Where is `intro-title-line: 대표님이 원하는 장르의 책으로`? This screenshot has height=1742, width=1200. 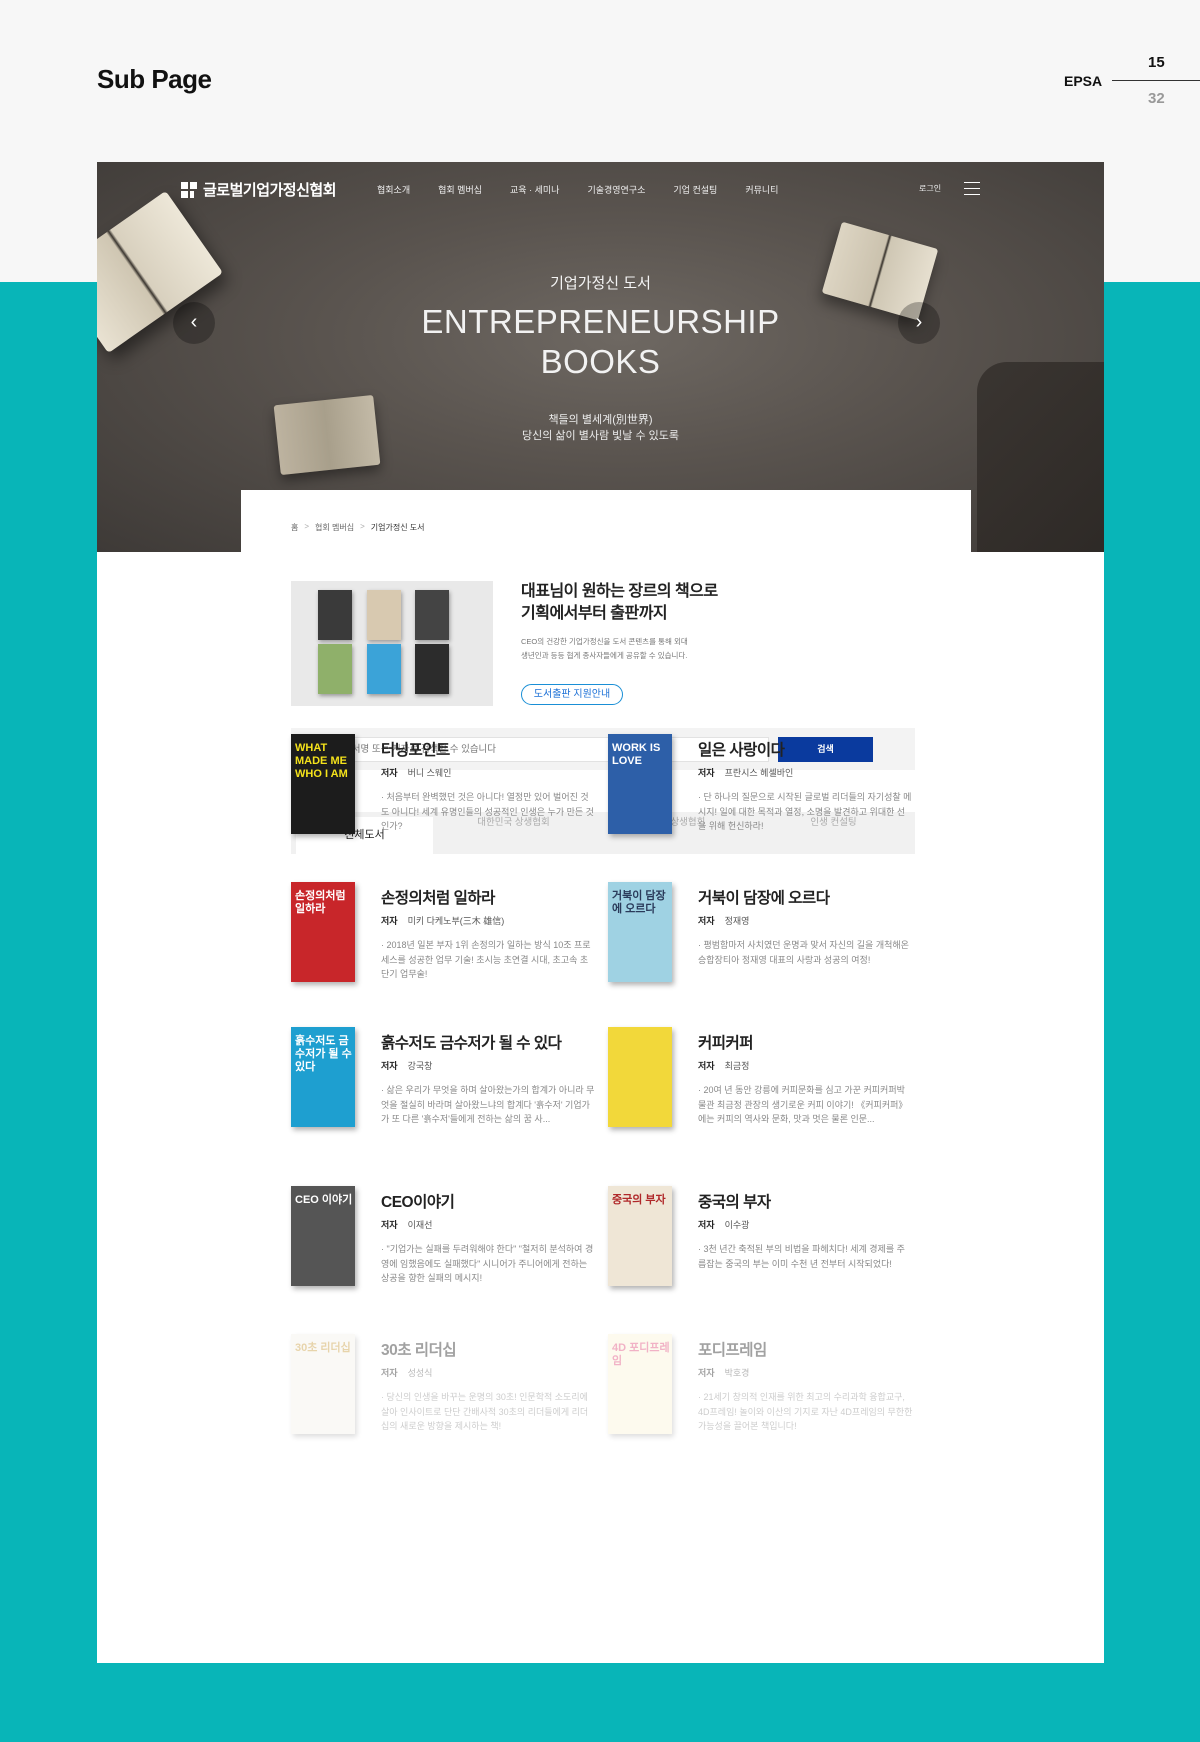 intro-title-line: 대표님이 원하는 장르의 책으로 is located at coordinates (619, 591).